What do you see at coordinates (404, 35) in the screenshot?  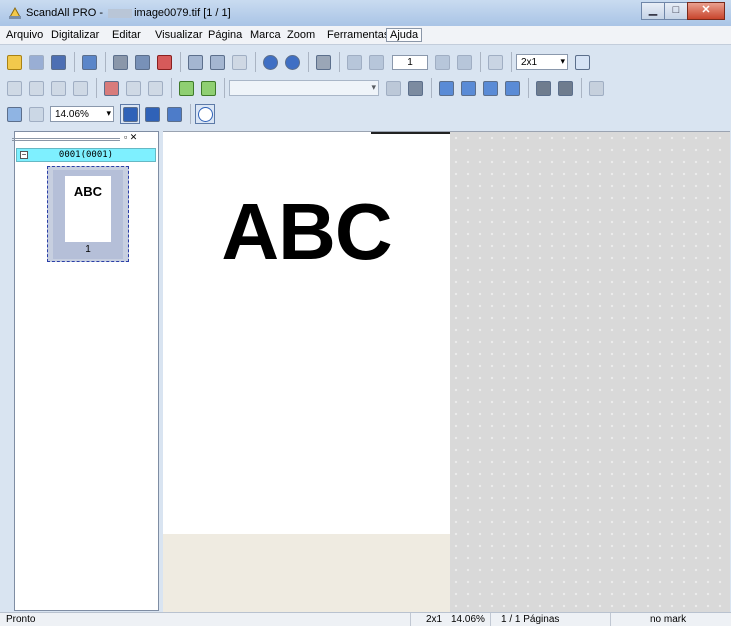 I see `menu-ajuda: Ajuda` at bounding box center [404, 35].